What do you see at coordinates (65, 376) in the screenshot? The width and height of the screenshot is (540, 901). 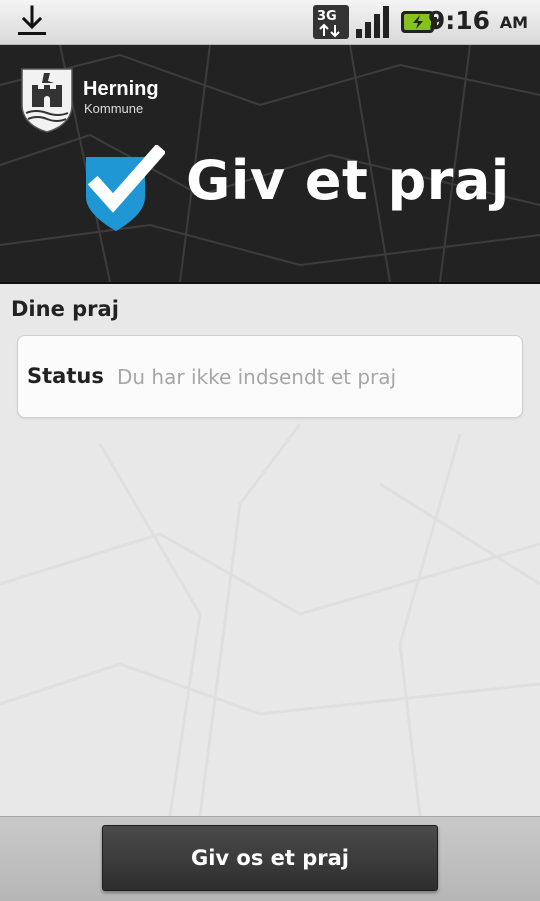 I see `status-label: Status` at bounding box center [65, 376].